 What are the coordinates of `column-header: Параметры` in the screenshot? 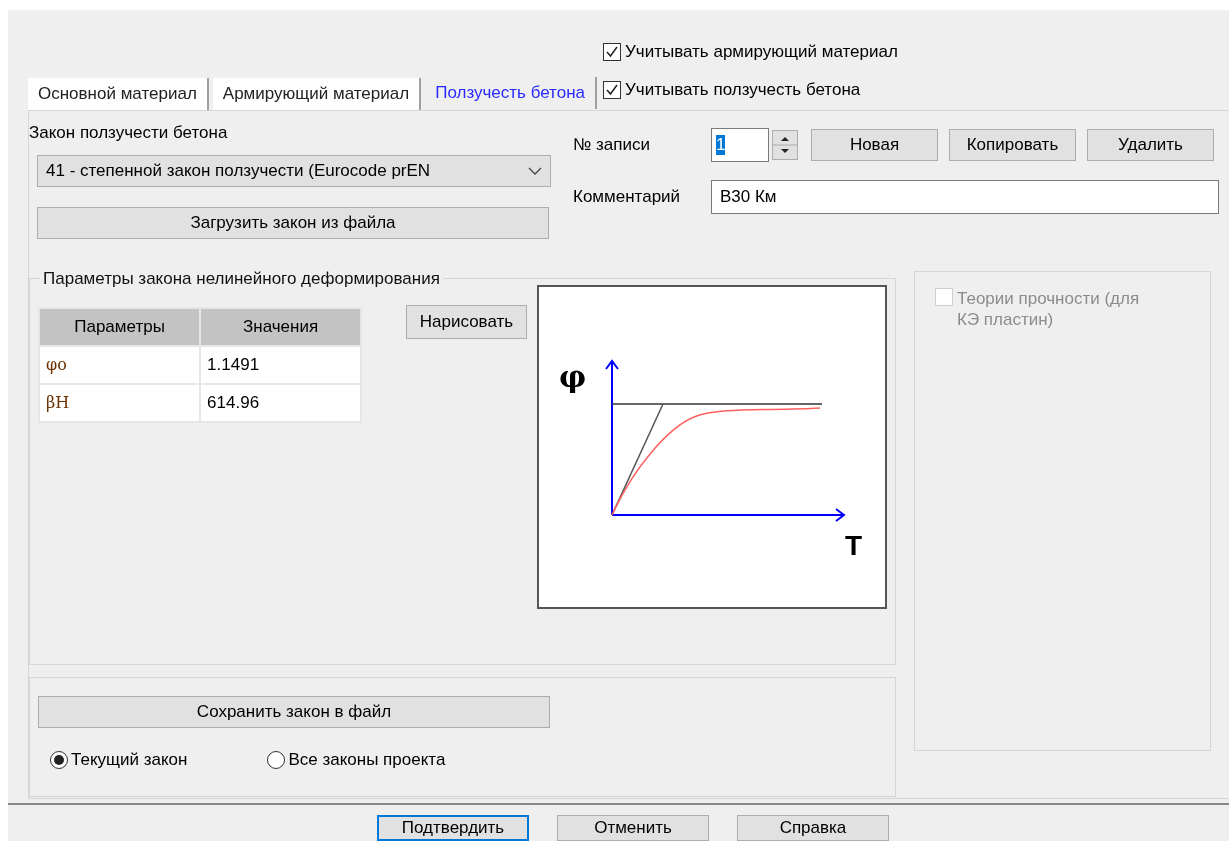 It's located at (120, 326).